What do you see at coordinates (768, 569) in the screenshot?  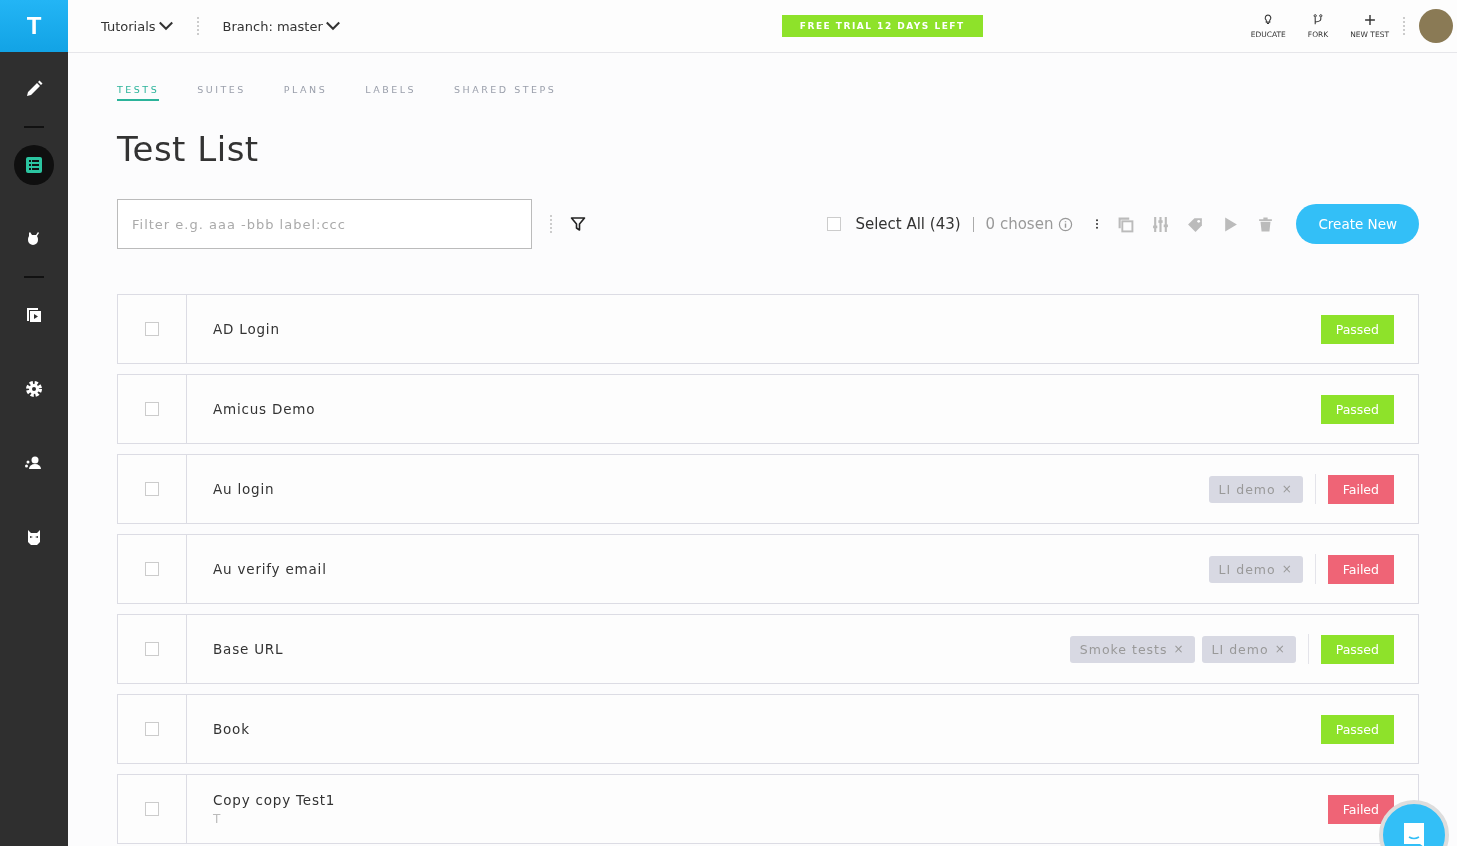 I see `test-row: Au verify email LI demo × Failed` at bounding box center [768, 569].